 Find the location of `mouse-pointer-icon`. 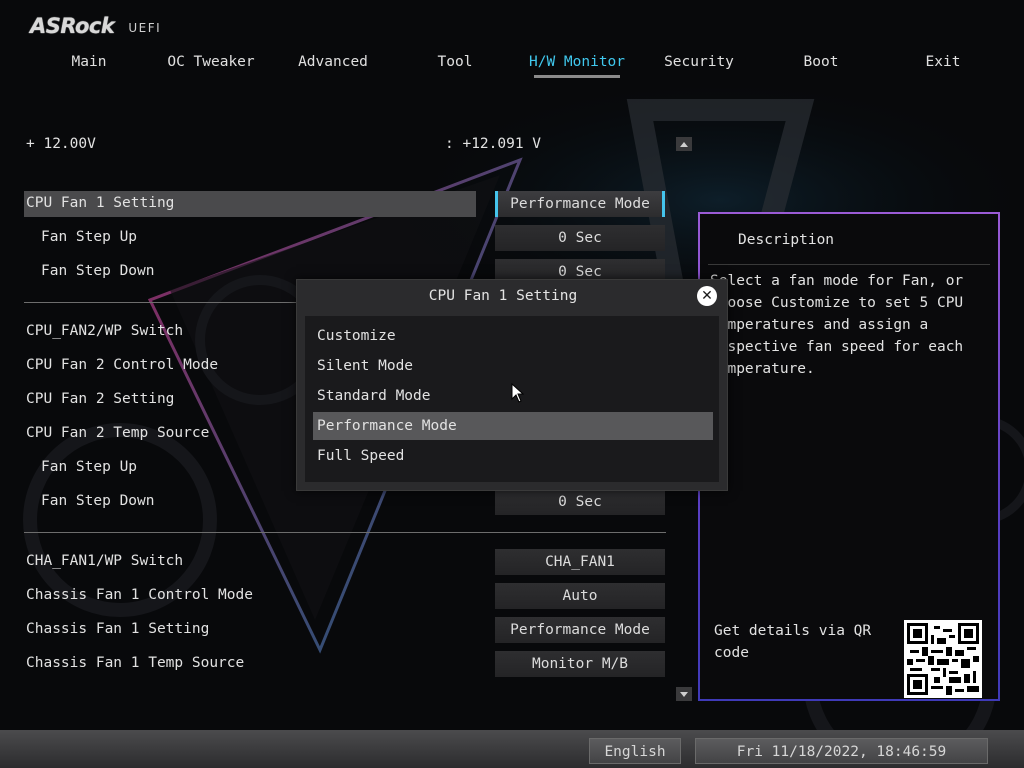

mouse-pointer-icon is located at coordinates (518, 393).